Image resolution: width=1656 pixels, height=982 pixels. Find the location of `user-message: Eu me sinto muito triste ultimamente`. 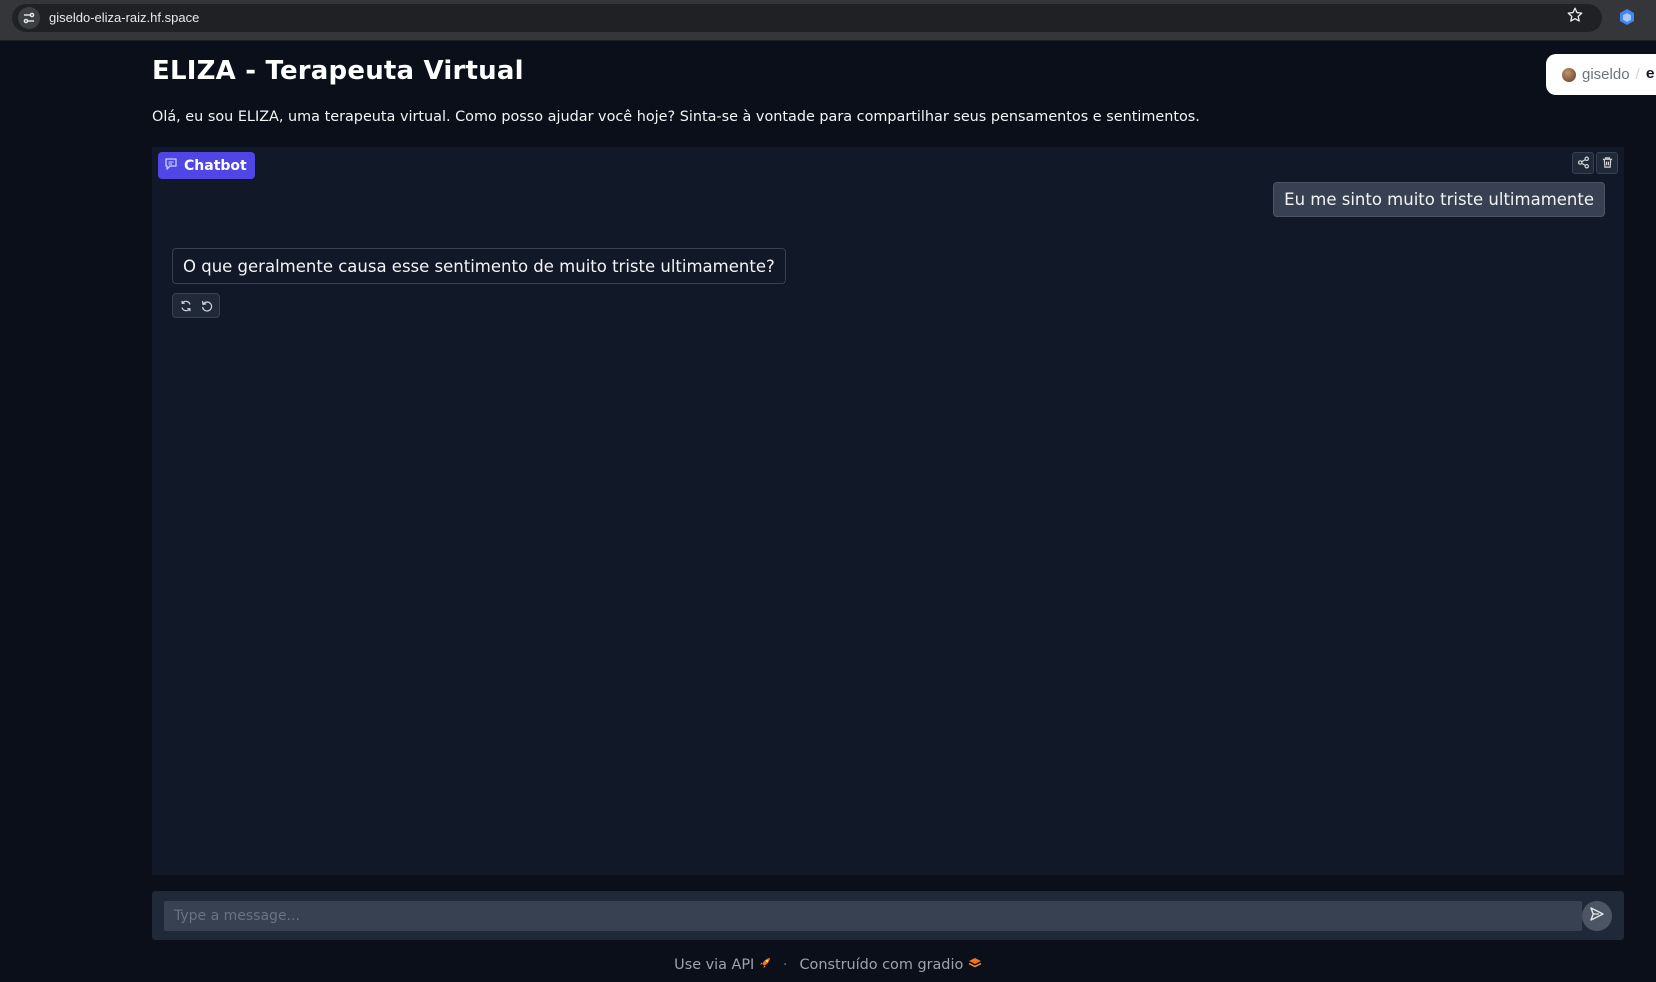

user-message: Eu me sinto muito triste ultimamente is located at coordinates (1439, 199).